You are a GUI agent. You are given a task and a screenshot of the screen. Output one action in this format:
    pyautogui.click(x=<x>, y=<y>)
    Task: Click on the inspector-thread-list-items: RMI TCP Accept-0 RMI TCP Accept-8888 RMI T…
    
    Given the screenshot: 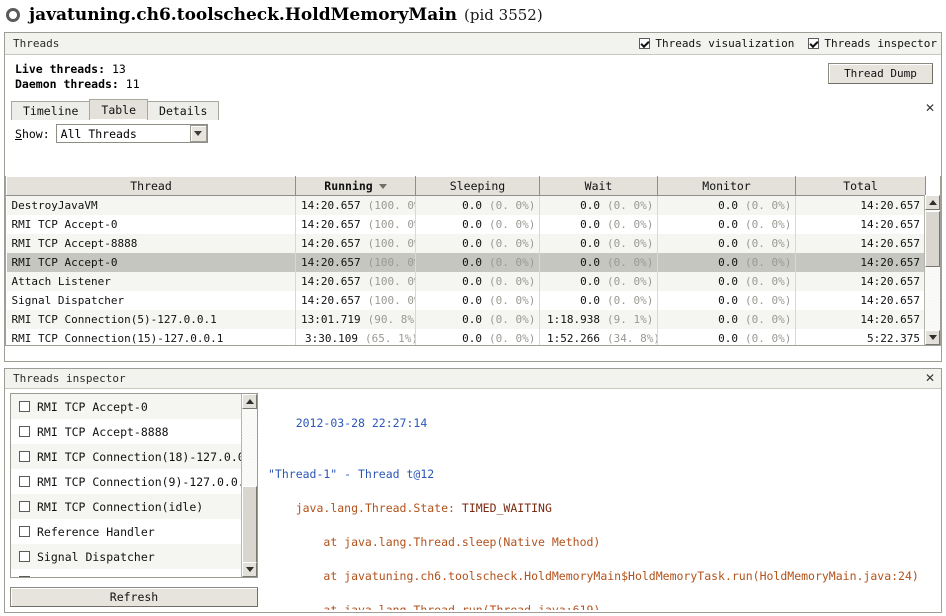 What is the action you would take?
    pyautogui.click(x=134, y=485)
    